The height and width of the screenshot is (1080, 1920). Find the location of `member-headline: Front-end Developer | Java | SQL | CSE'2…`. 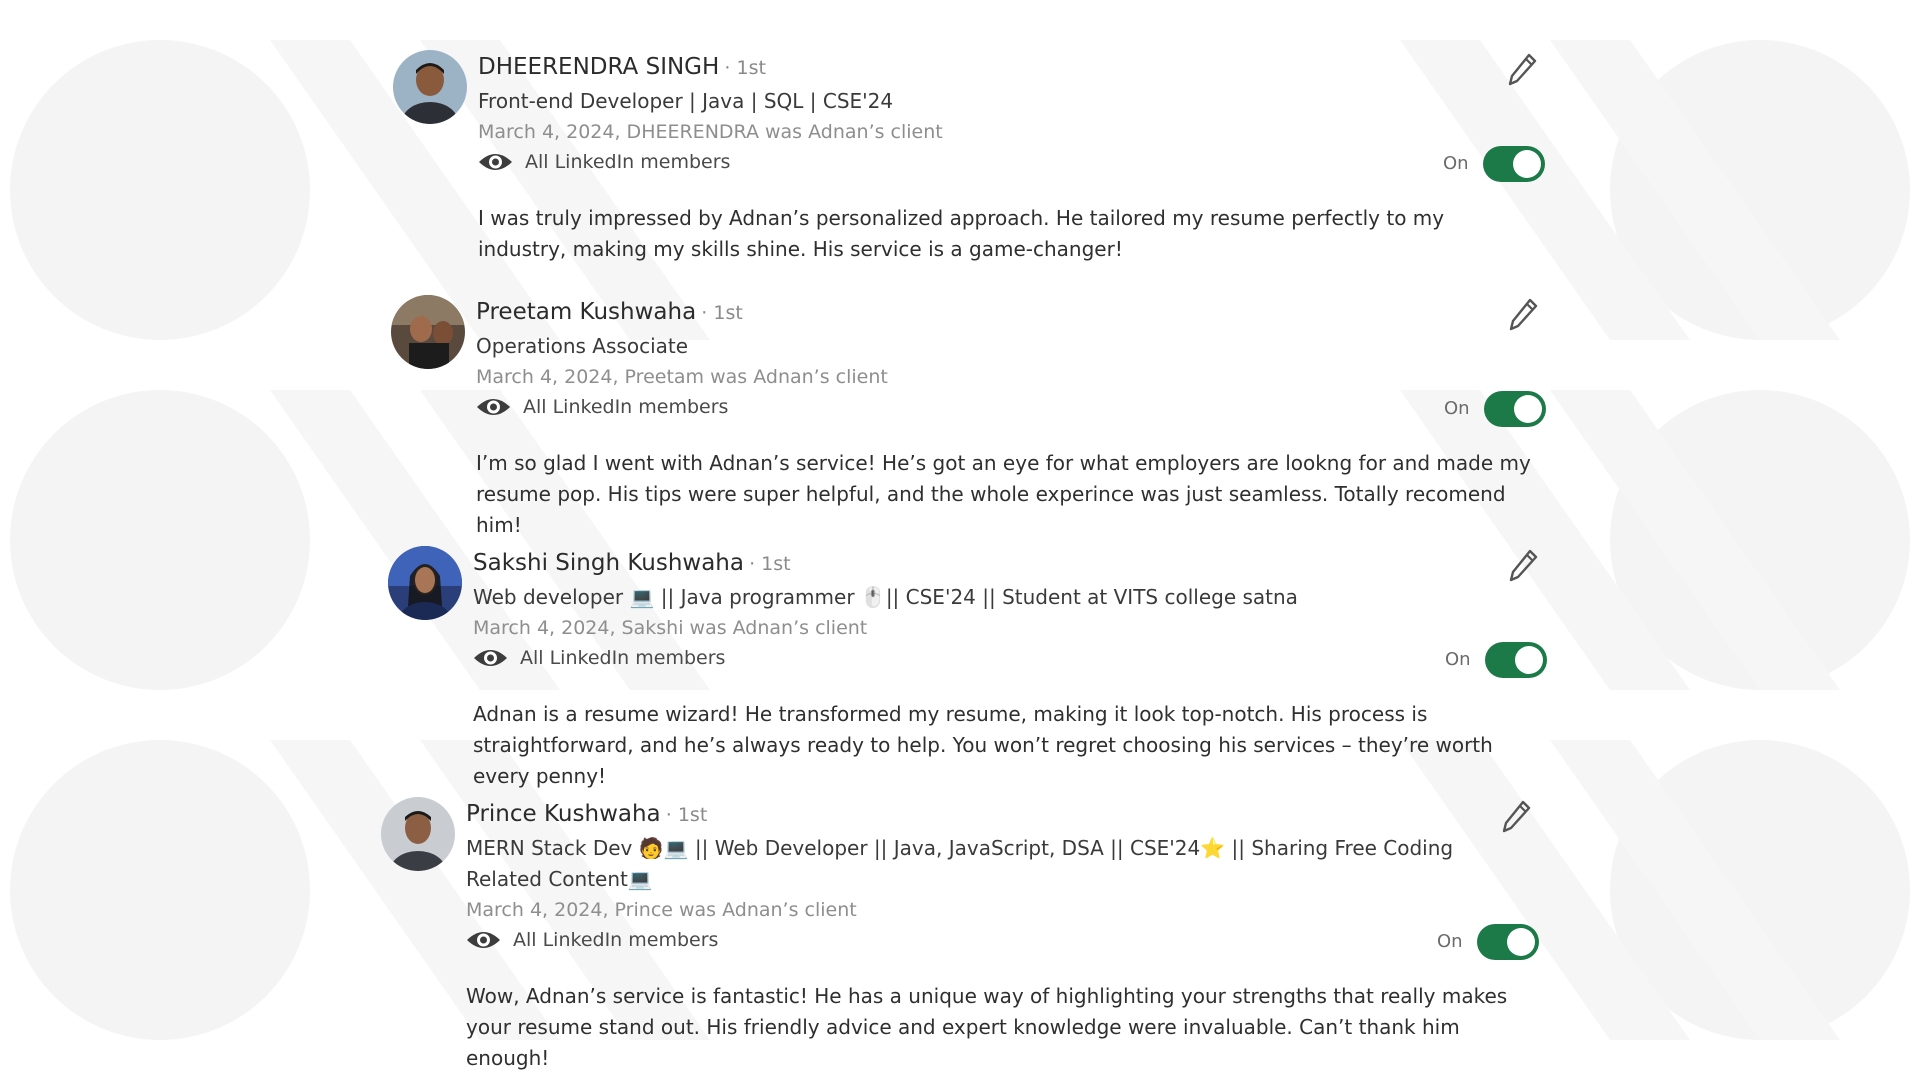

member-headline: Front-end Developer | Java | SQL | CSE'2… is located at coordinates (686, 101).